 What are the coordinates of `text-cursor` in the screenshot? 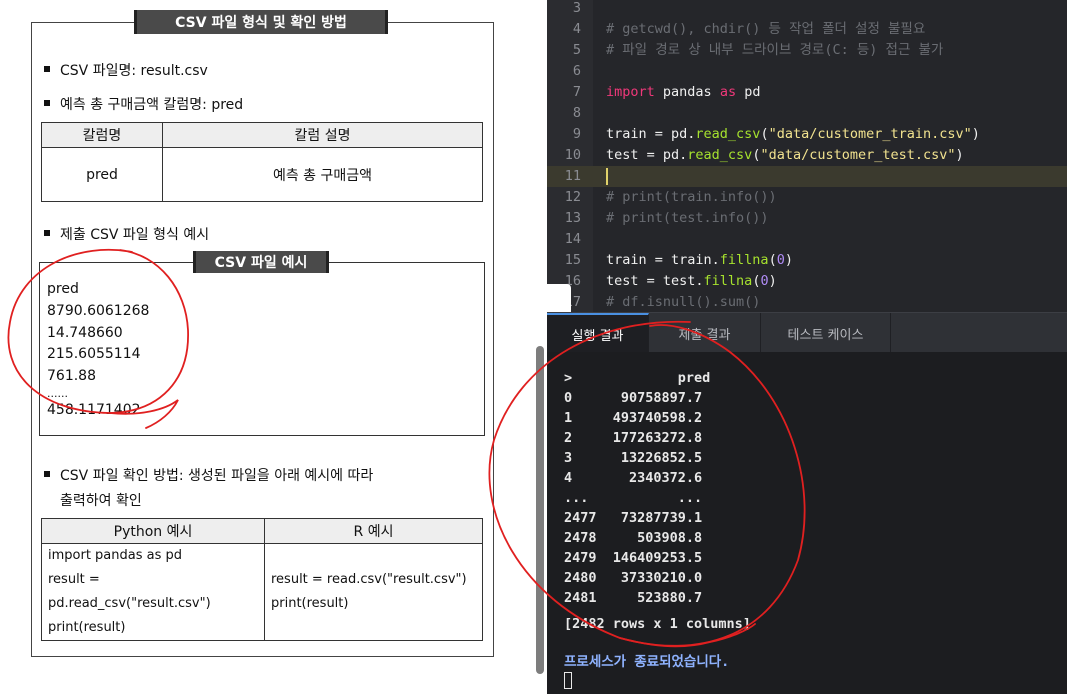 It's located at (607, 176).